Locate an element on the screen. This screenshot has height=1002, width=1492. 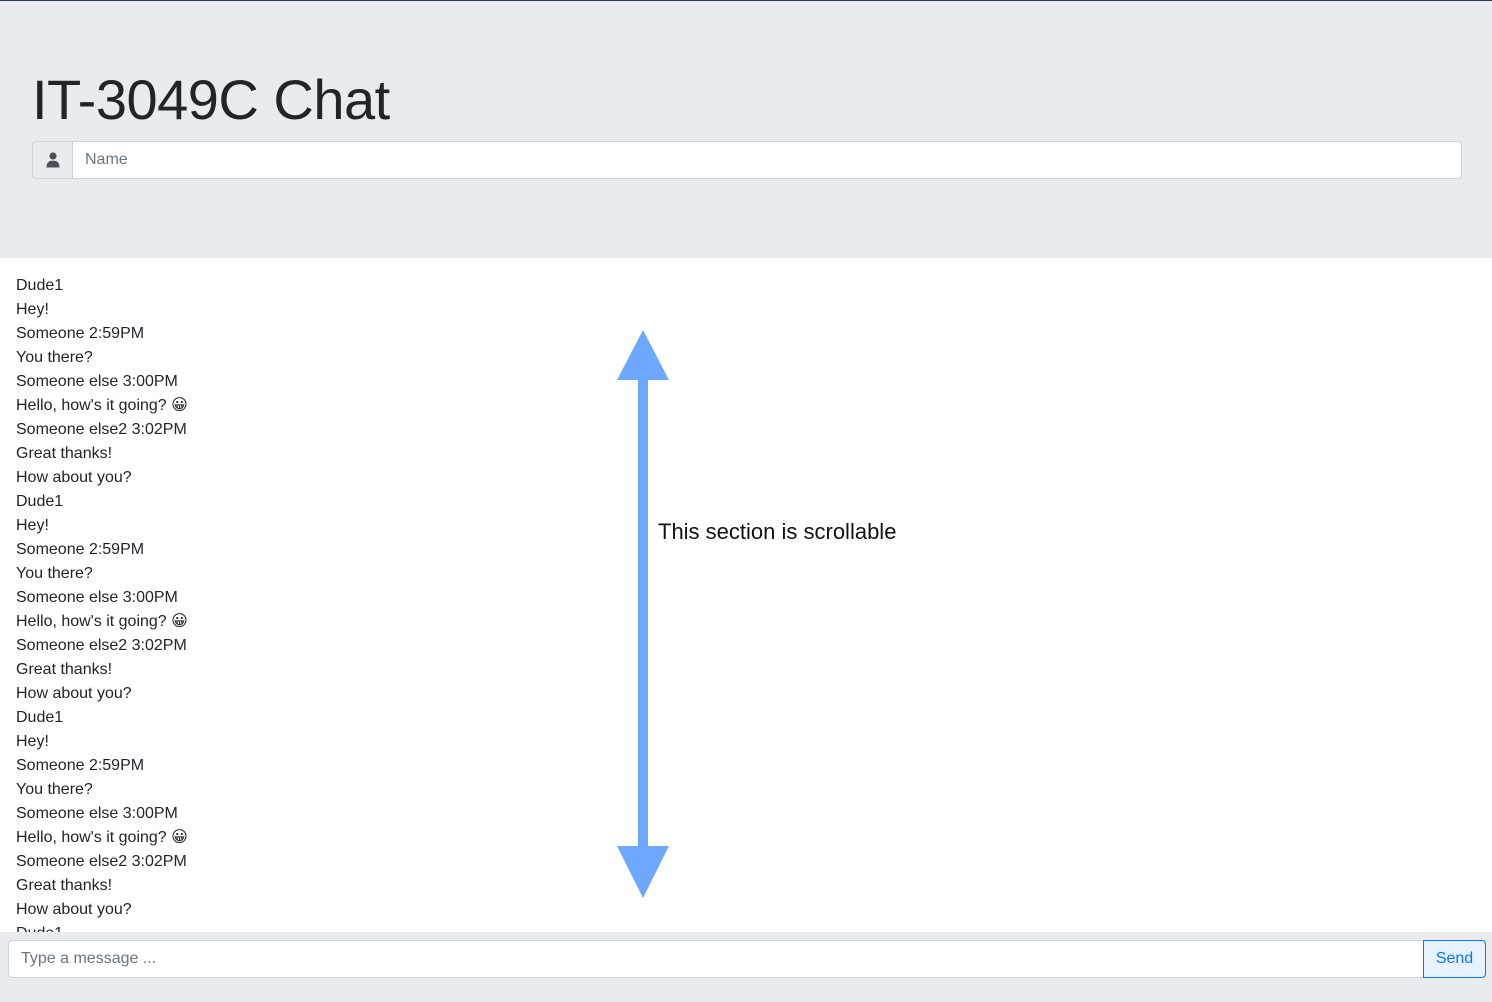
message-input is located at coordinates (716, 959).